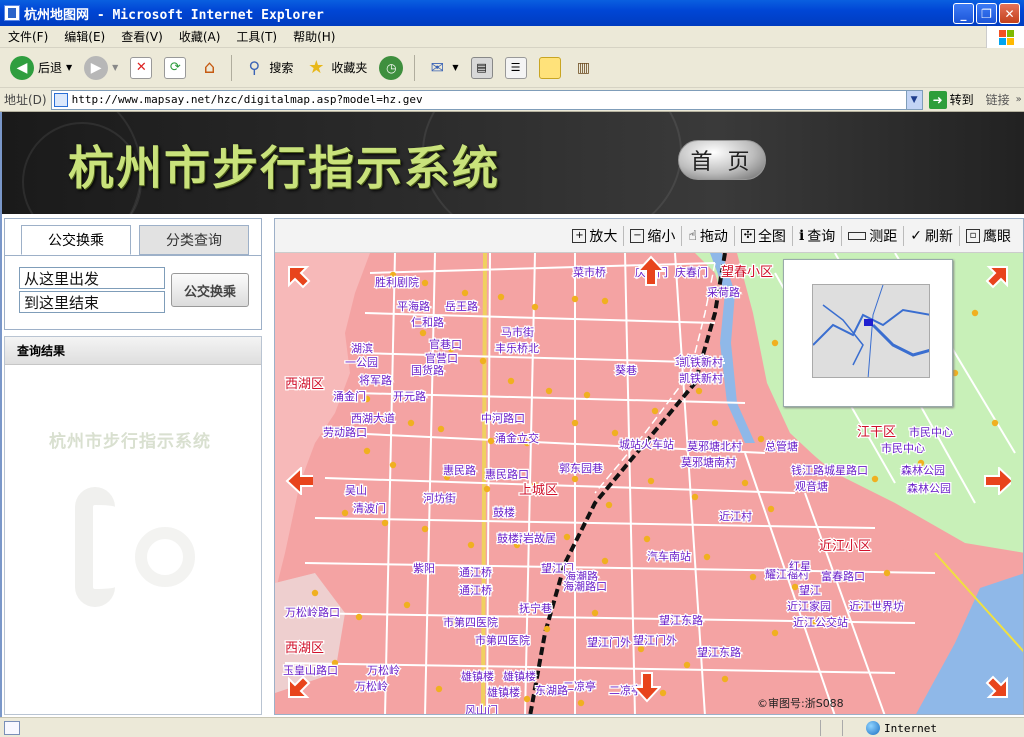  What do you see at coordinates (872, 235) in the screenshot?
I see `measure-tool: 测距` at bounding box center [872, 235].